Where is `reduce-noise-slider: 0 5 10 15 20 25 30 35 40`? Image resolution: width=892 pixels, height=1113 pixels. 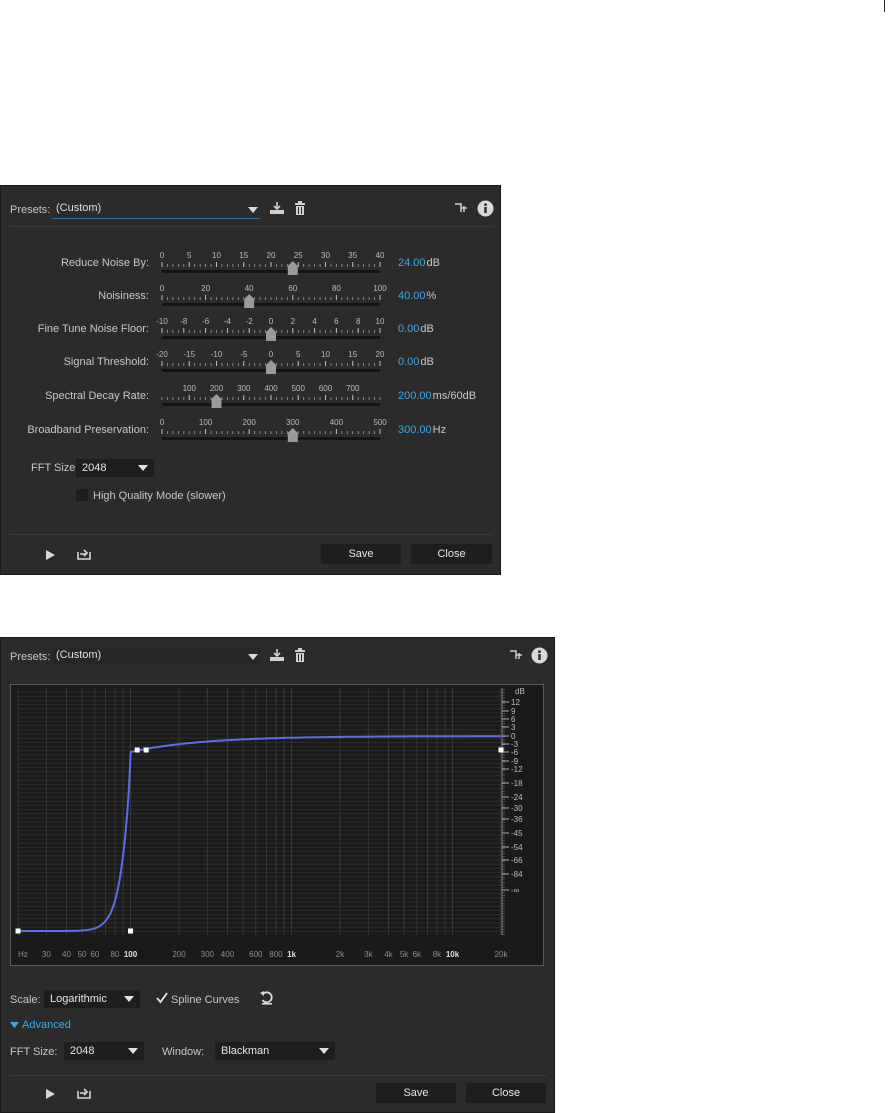 reduce-noise-slider: 0 5 10 15 20 25 30 35 40 is located at coordinates (272, 262).